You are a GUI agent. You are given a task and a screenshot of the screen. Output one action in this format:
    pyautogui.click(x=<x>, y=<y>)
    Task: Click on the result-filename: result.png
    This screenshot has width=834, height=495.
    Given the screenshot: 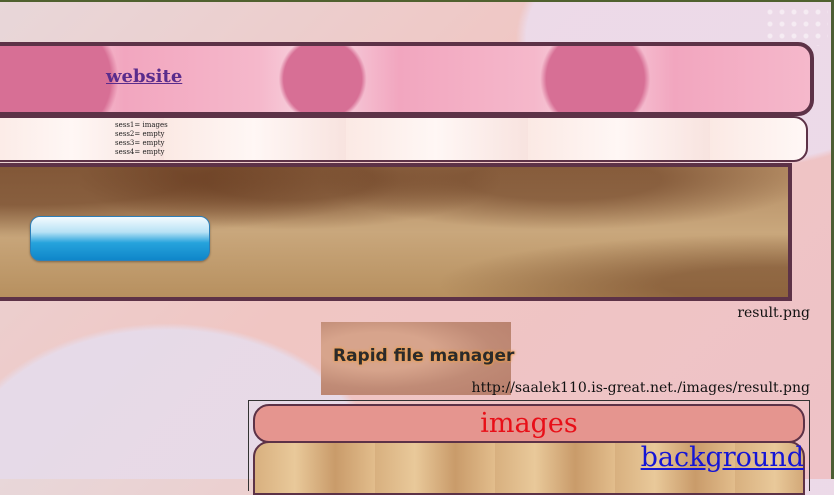 What is the action you would take?
    pyautogui.click(x=773, y=313)
    